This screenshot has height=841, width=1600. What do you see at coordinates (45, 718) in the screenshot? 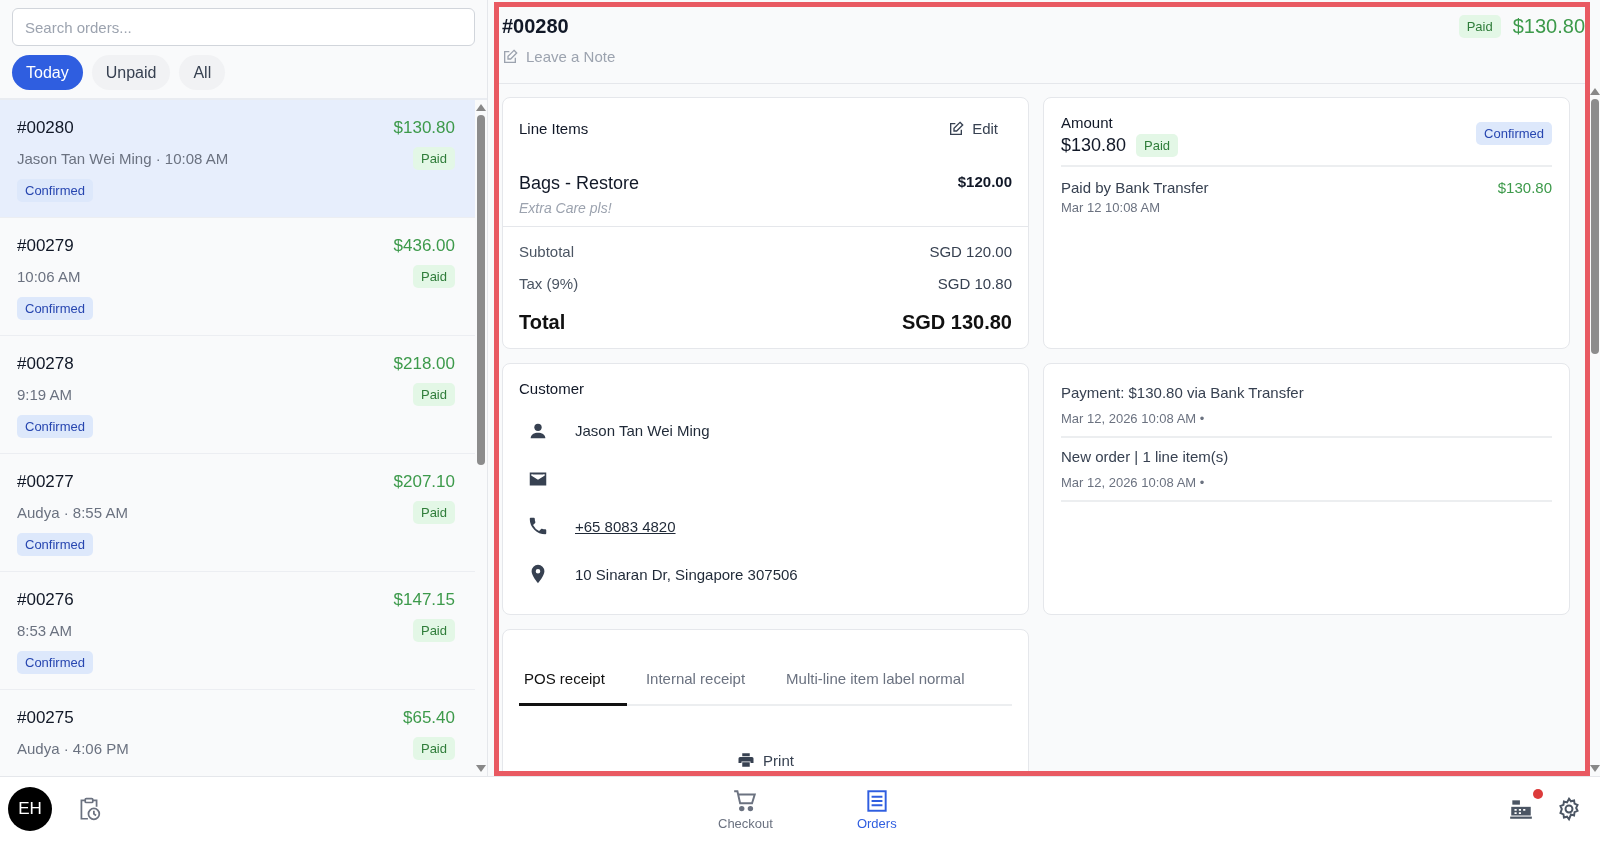
I see `order-number: #00275` at bounding box center [45, 718].